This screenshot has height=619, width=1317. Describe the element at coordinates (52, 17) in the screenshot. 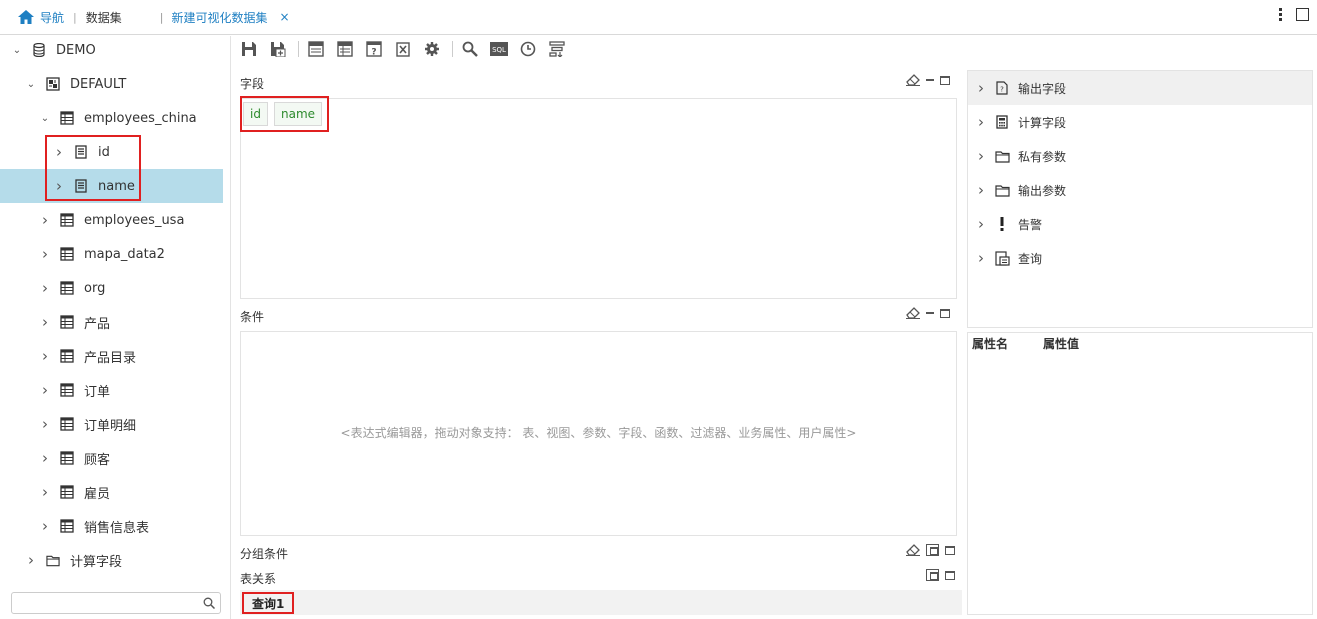

I see `nav-label: 导航` at that location.